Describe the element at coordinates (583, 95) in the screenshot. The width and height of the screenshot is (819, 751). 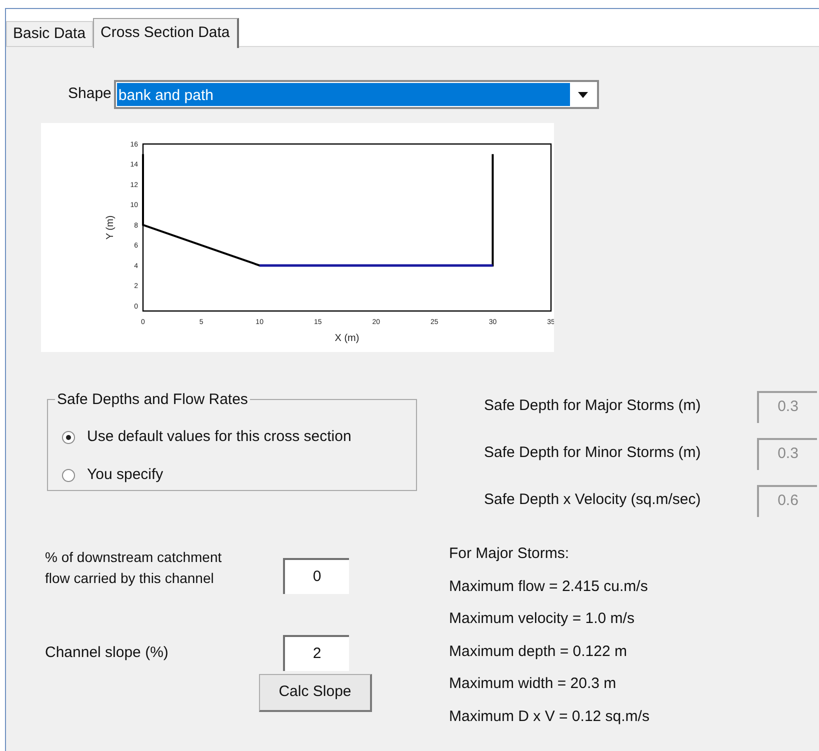
I see `caret-icon` at that location.